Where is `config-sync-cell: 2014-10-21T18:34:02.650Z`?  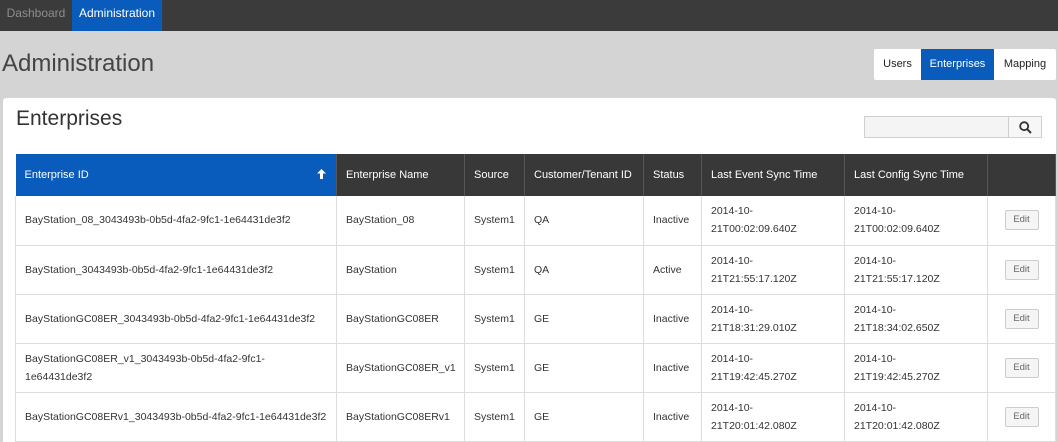
config-sync-cell: 2014-10-21T18:34:02.650Z is located at coordinates (916, 319).